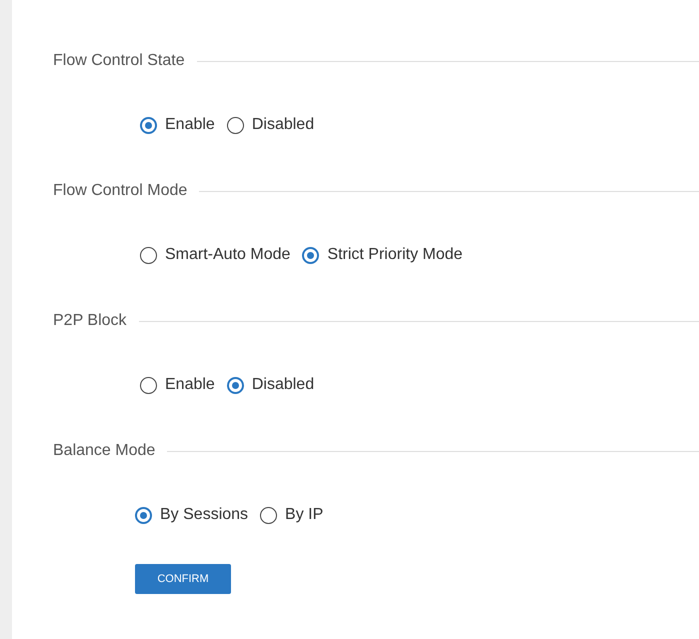 This screenshot has height=639, width=699. I want to click on radio-label: By IP, so click(304, 515).